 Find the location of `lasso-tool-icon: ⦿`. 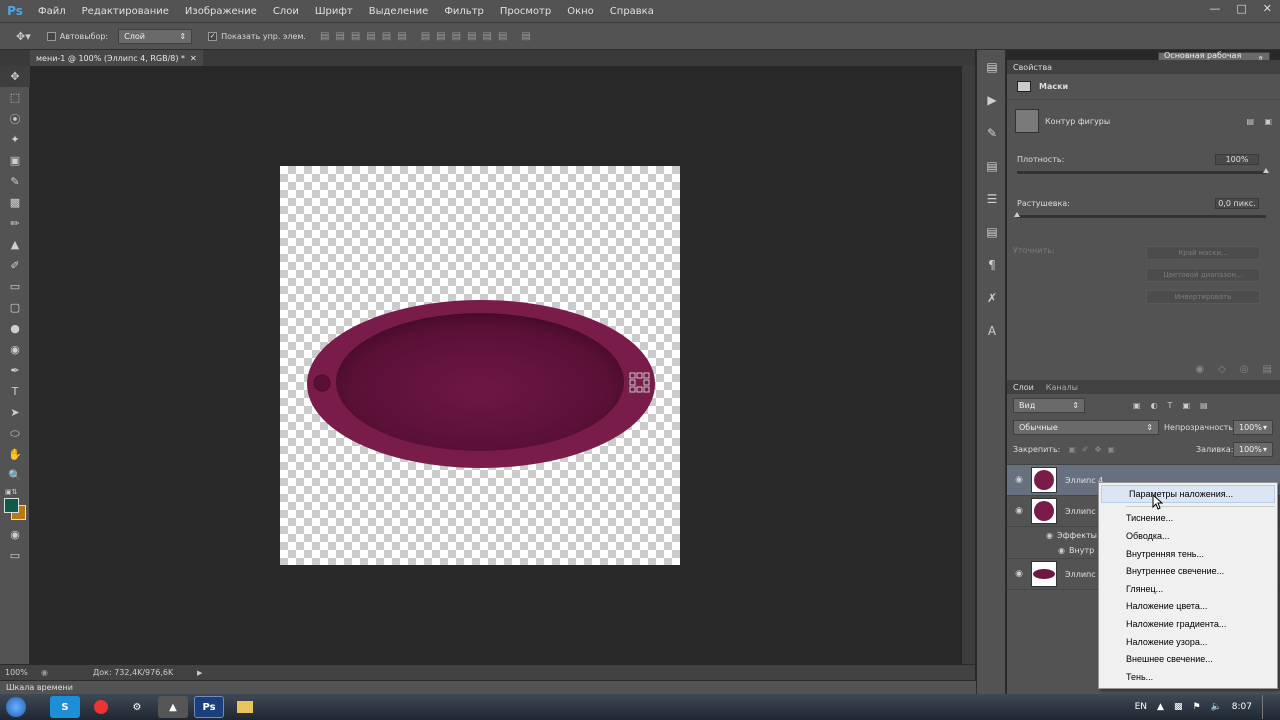

lasso-tool-icon: ⦿ is located at coordinates (15, 118).